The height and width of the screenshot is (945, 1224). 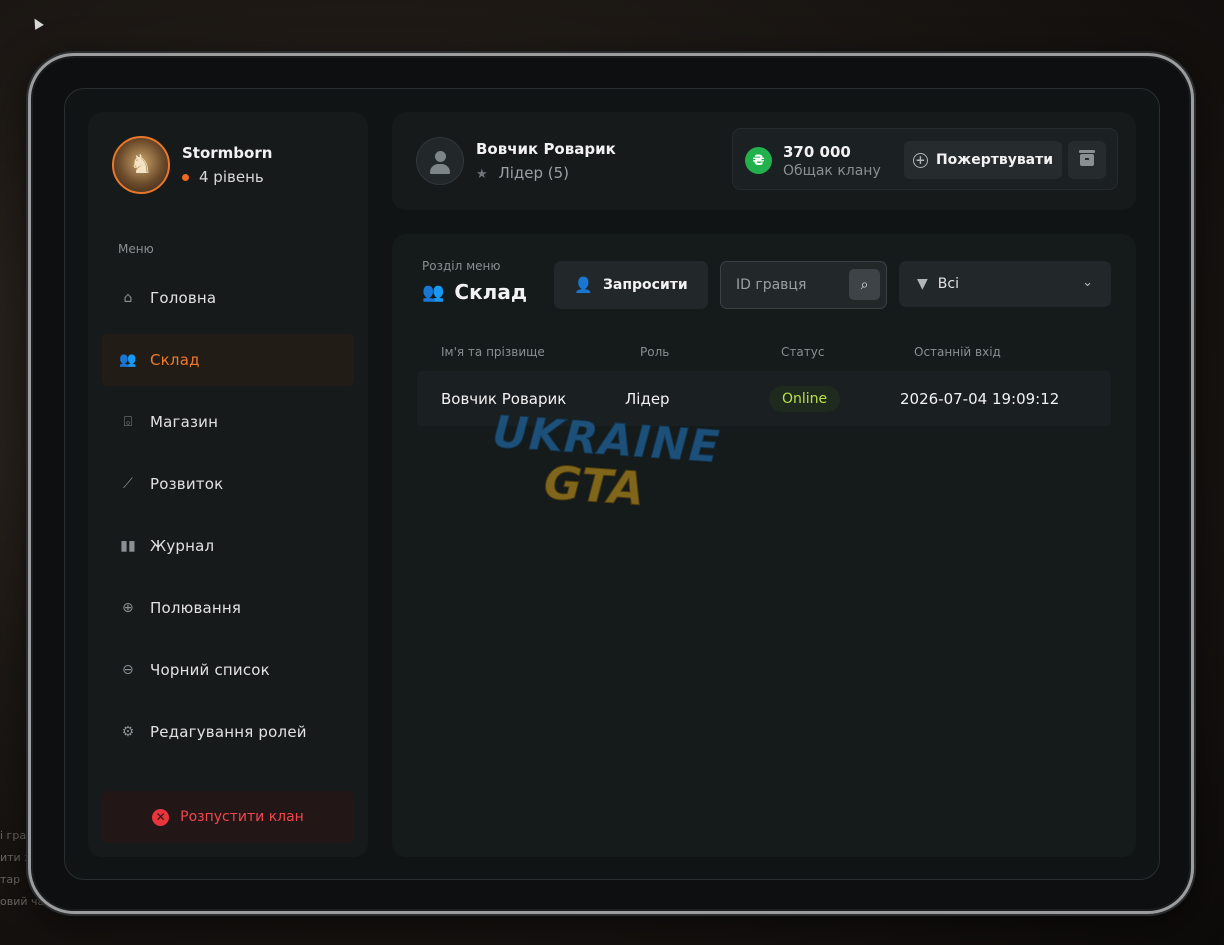 I want to click on section-caption: Розділ меню, so click(x=461, y=266).